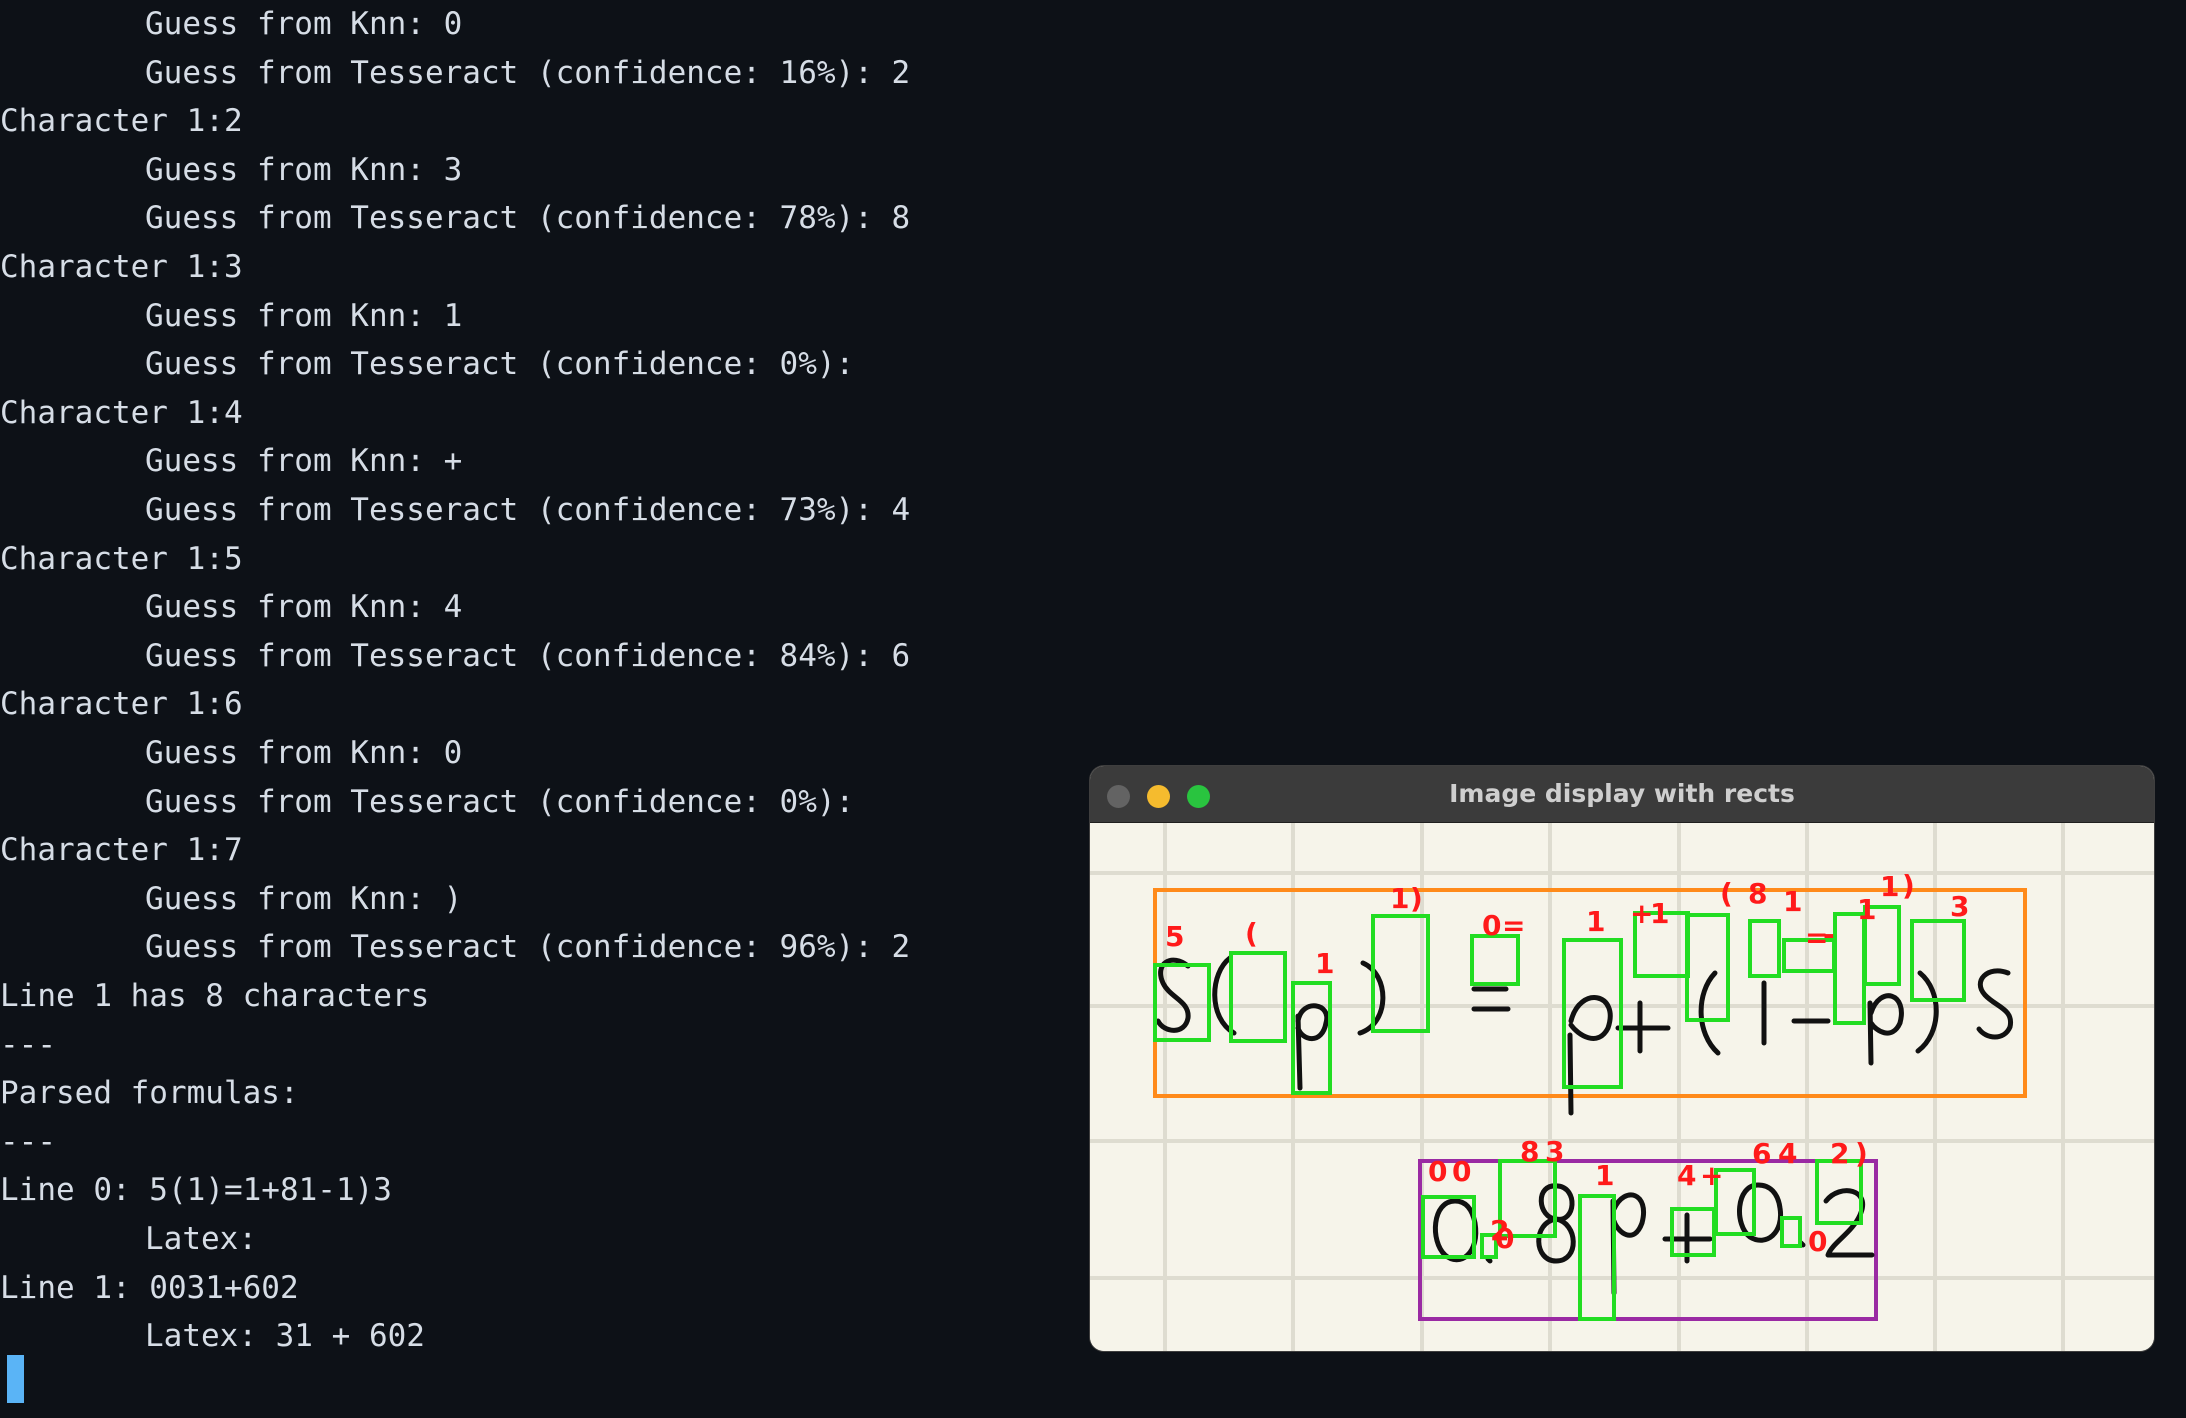 The image size is (2186, 1418). What do you see at coordinates (149, 1093) in the screenshot?
I see `terminal-line: Parsed formulas:` at bounding box center [149, 1093].